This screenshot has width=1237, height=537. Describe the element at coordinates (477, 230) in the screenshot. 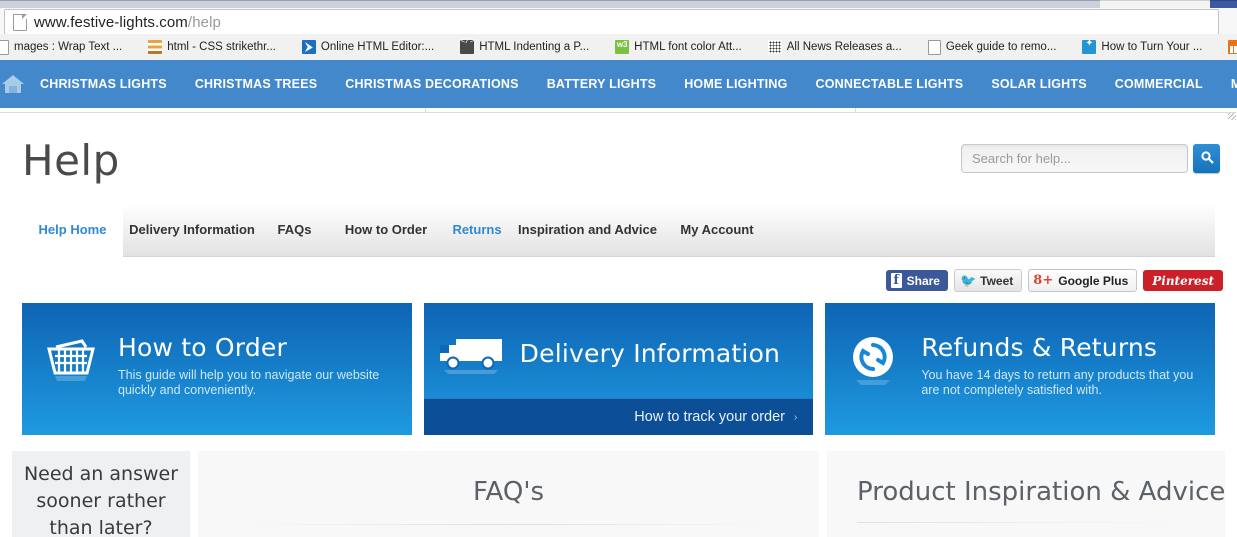

I see `tab-returns: Returns` at that location.